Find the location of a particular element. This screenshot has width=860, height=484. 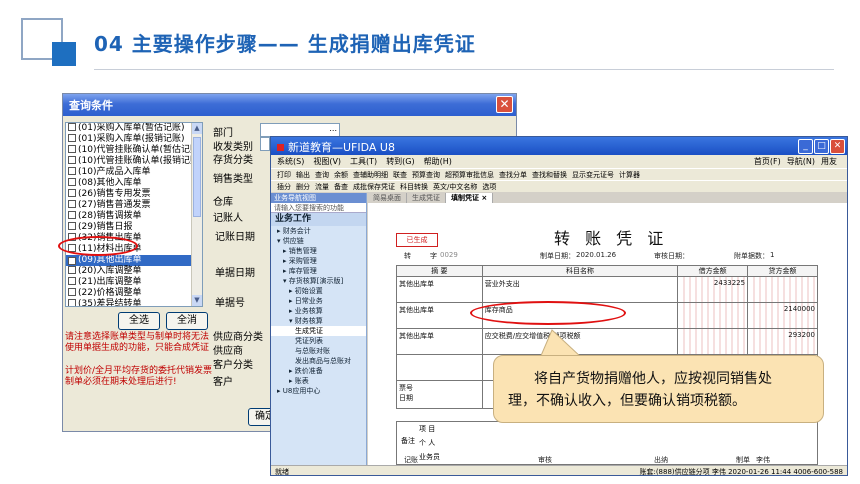

nav-tree-item: ▸ 销售管理 is located at coordinates (318, 251).